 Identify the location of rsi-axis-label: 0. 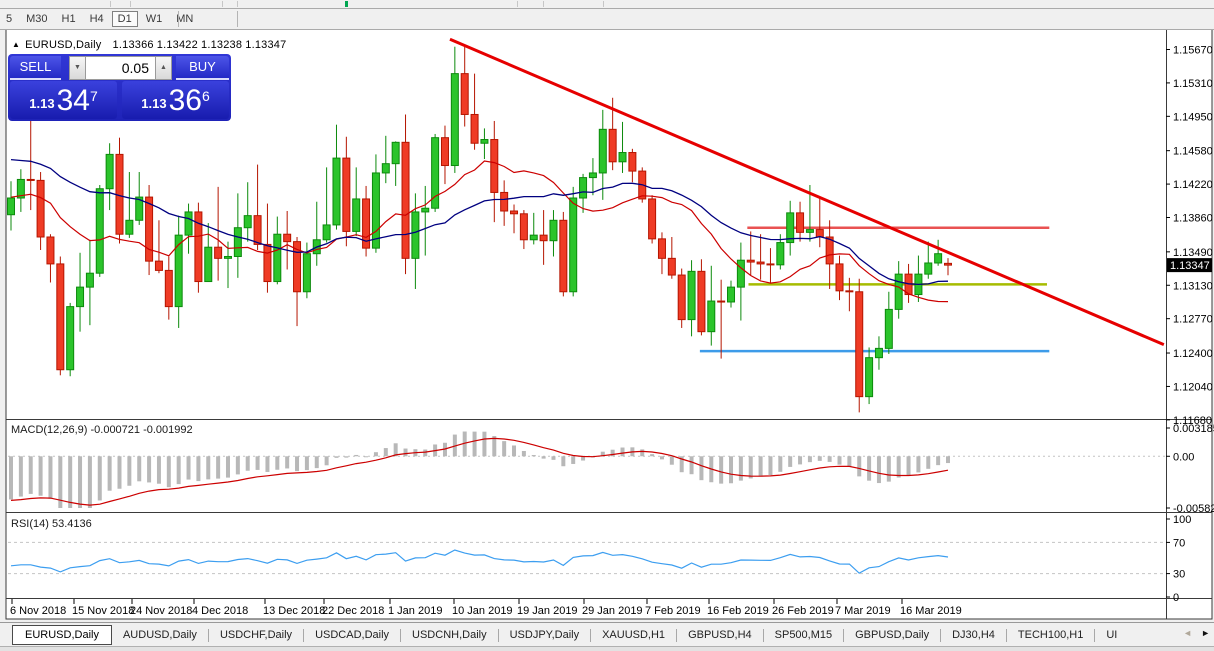
(1176, 598).